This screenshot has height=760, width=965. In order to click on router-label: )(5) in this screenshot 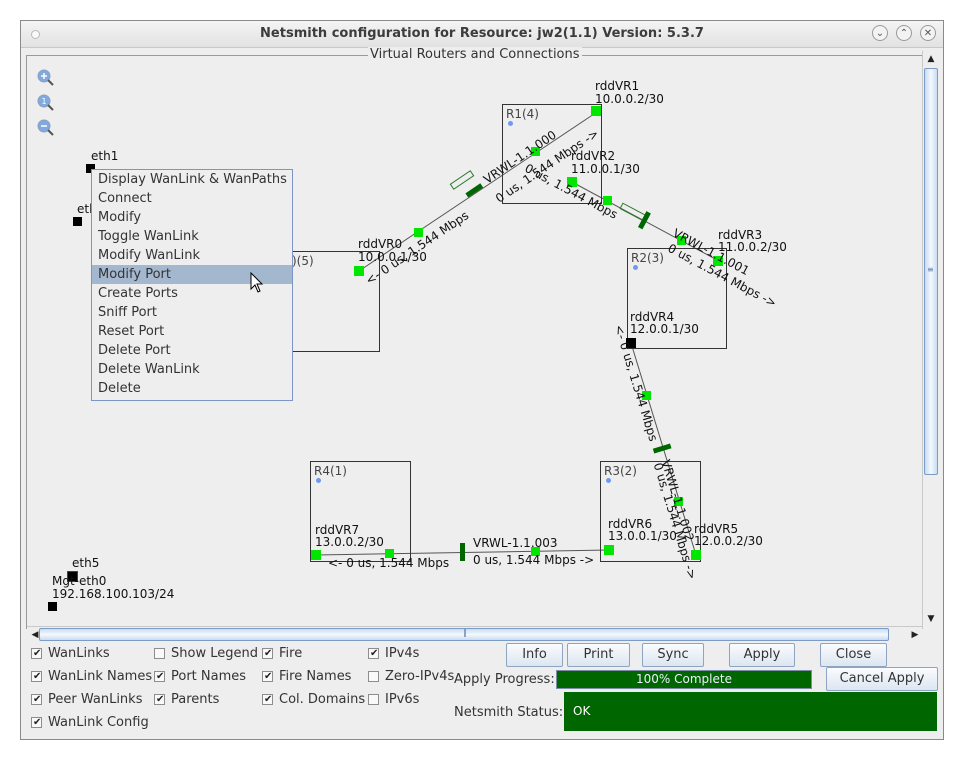, I will do `click(303, 261)`.